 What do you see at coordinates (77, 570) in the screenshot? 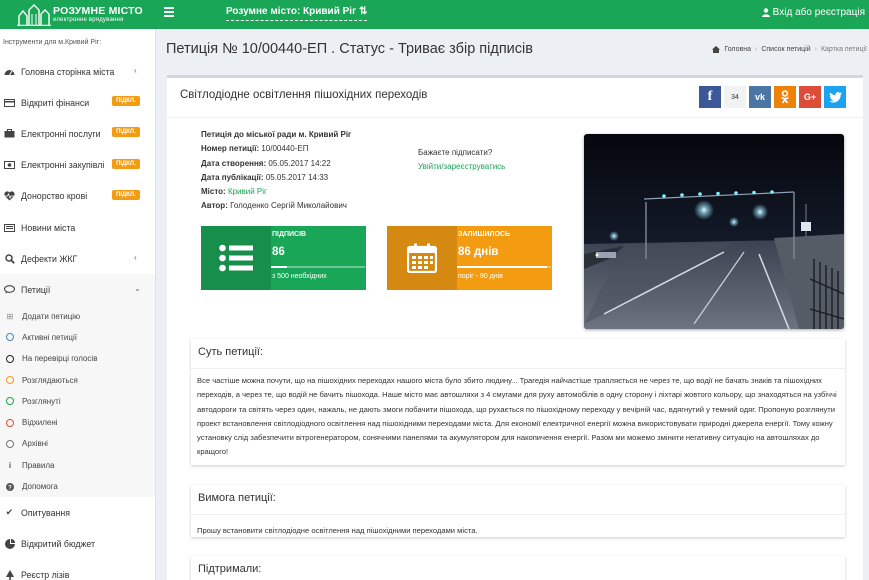
I see `sidebar-item-tree-registry: Реєстр лізів` at bounding box center [77, 570].